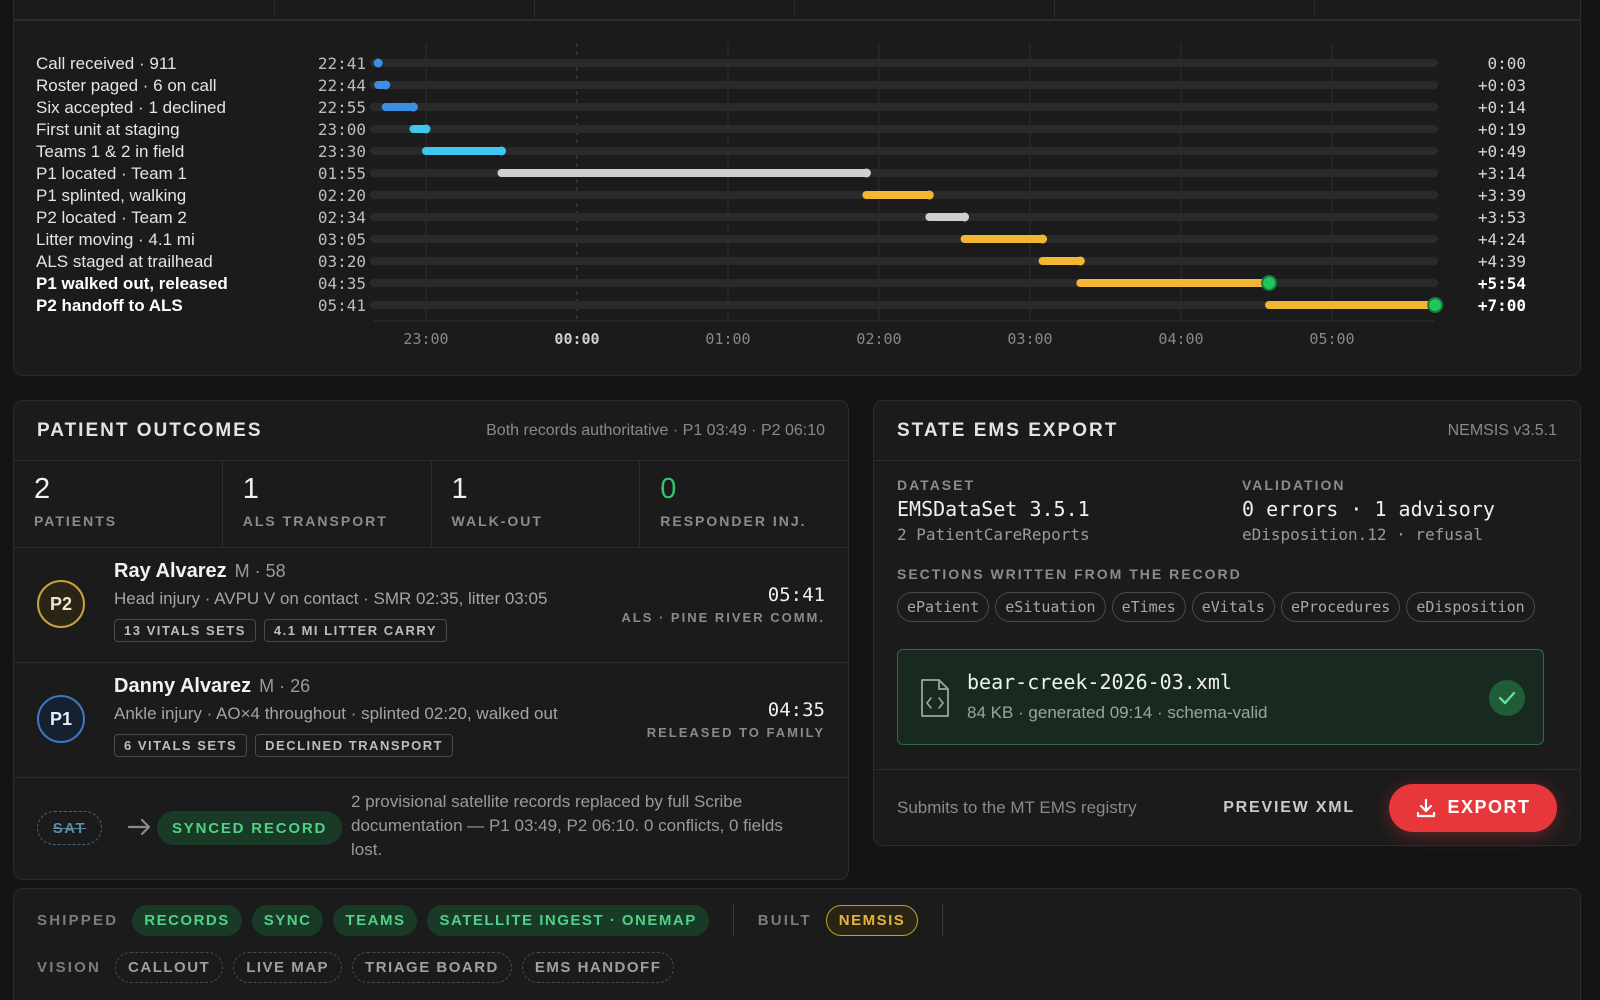  I want to click on patient-destination: RELEASED TO FAMILY, so click(735, 732).